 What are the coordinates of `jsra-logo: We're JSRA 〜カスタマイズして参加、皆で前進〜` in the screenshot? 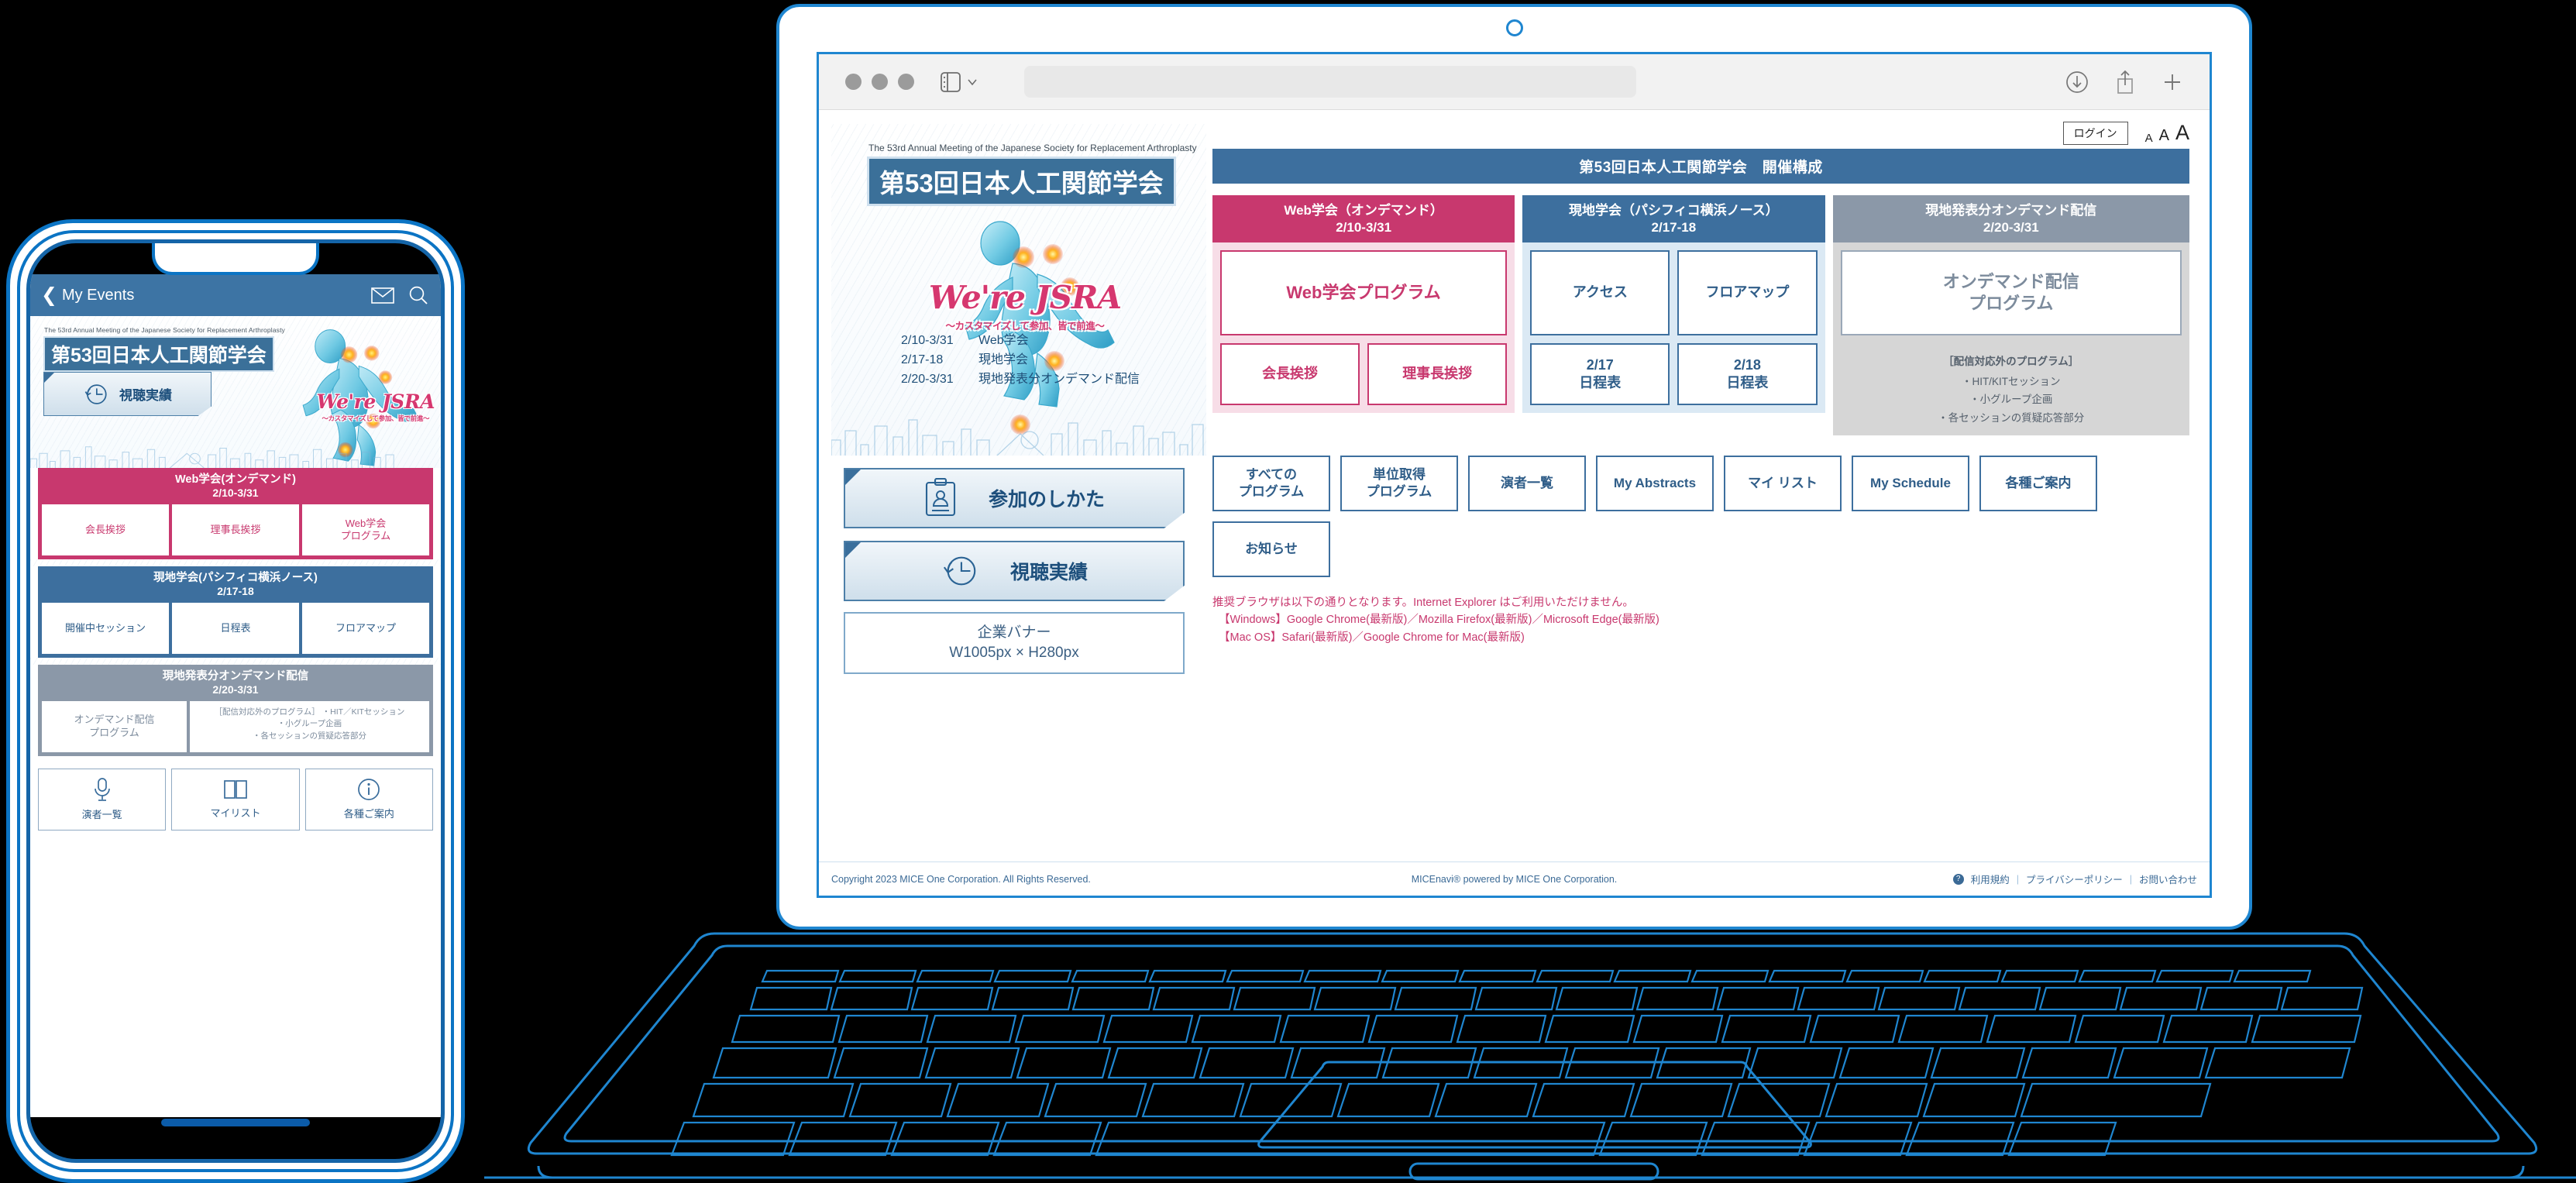 It's located at (376, 406).